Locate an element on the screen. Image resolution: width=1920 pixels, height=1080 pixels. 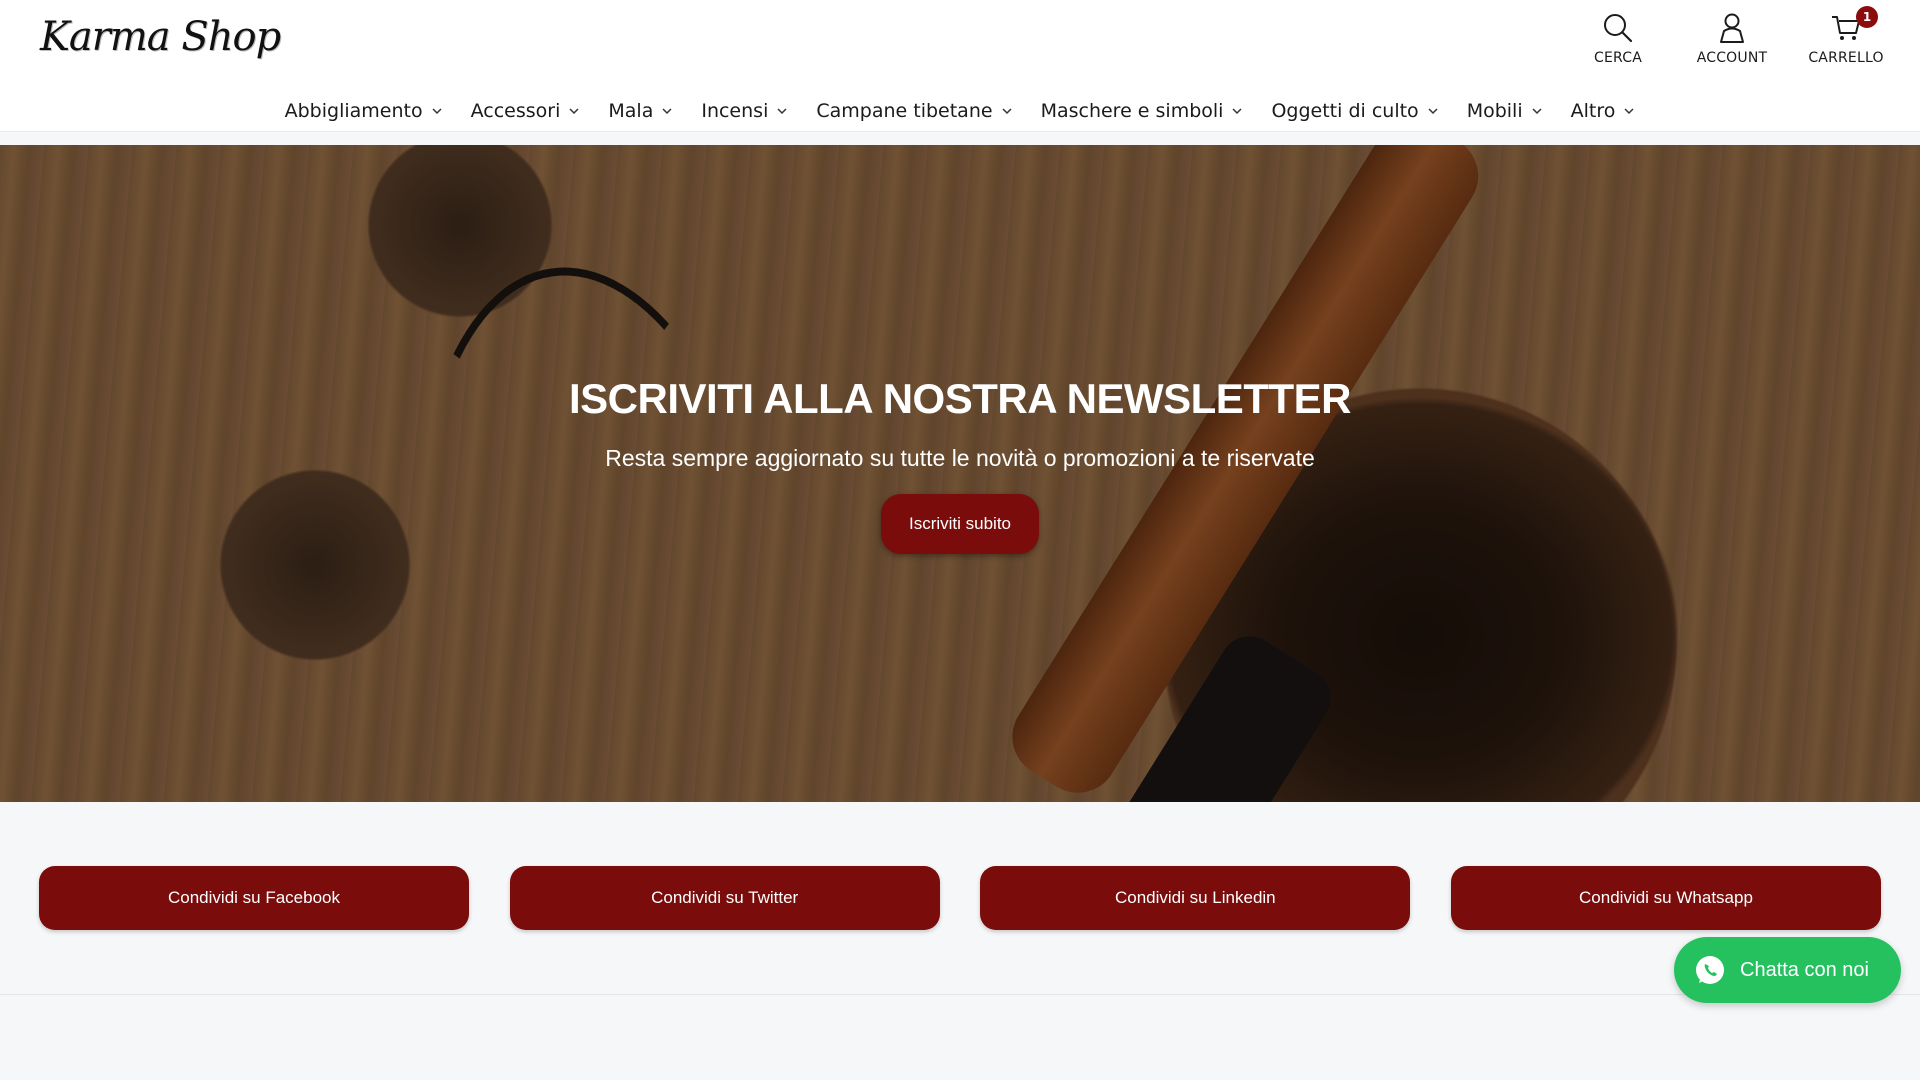
nav-item-abbigliamento: Abbigliamento is located at coordinates (364, 111).